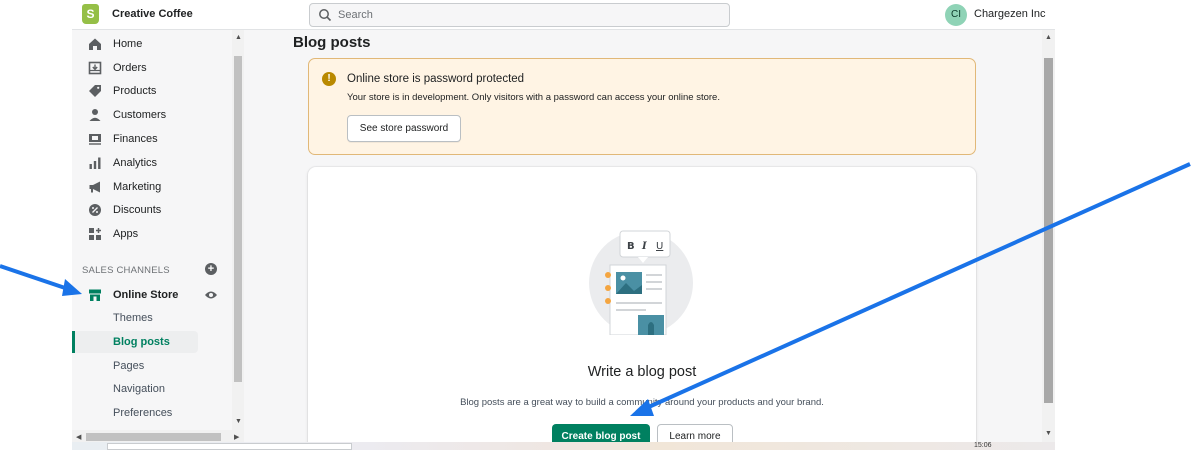 The image size is (1200, 450). I want to click on sidebar-subitem-label: Themes, so click(133, 318).